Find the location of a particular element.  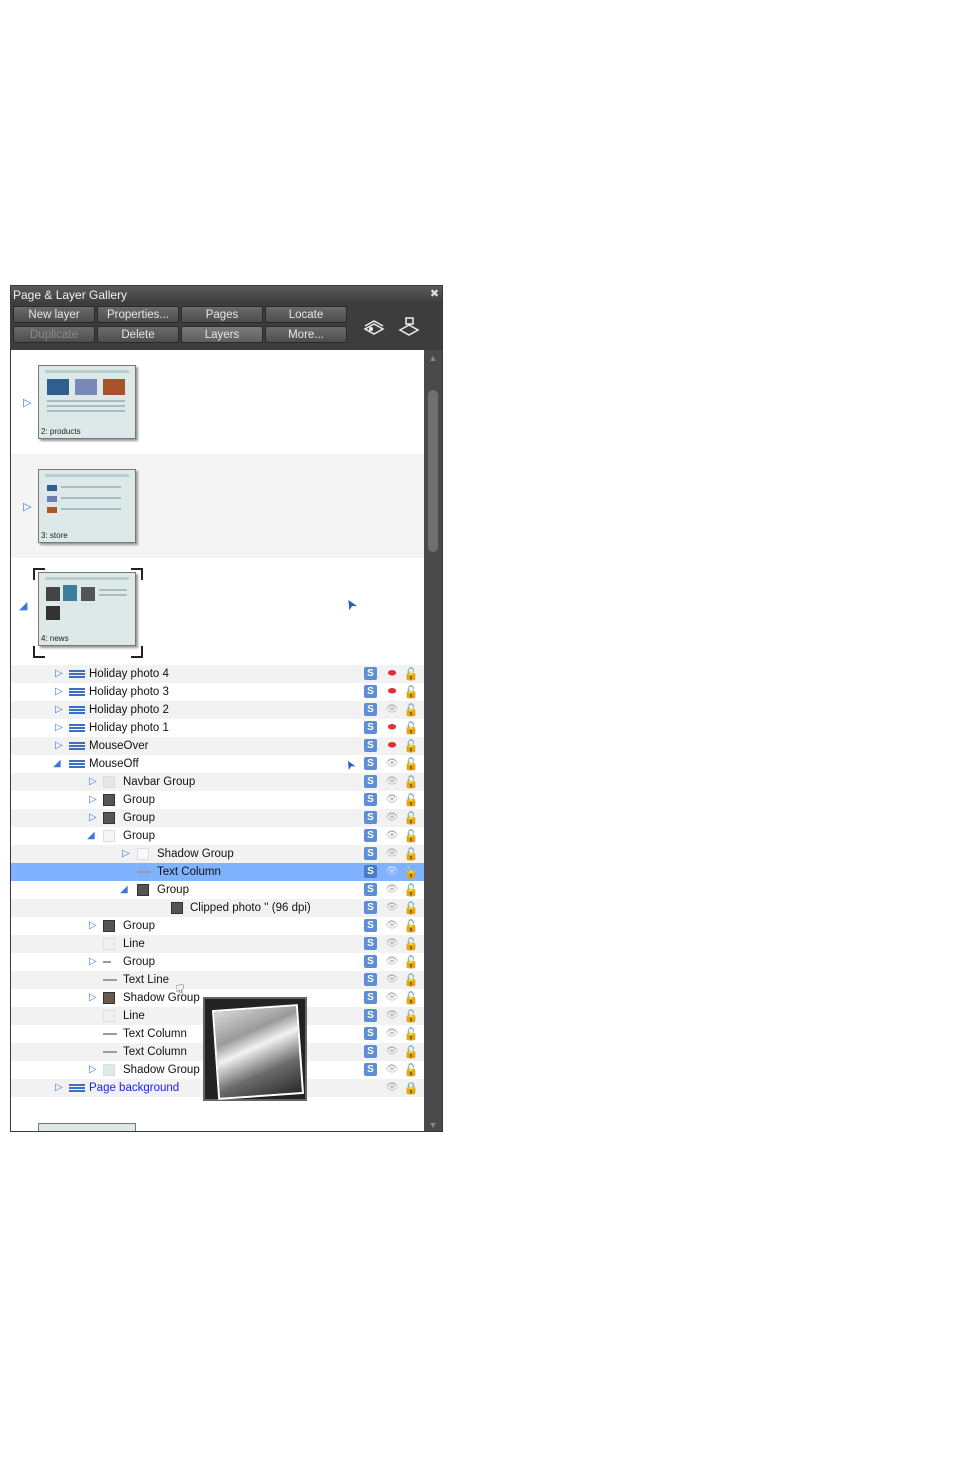

new-layer-button: New layer is located at coordinates (54, 314).